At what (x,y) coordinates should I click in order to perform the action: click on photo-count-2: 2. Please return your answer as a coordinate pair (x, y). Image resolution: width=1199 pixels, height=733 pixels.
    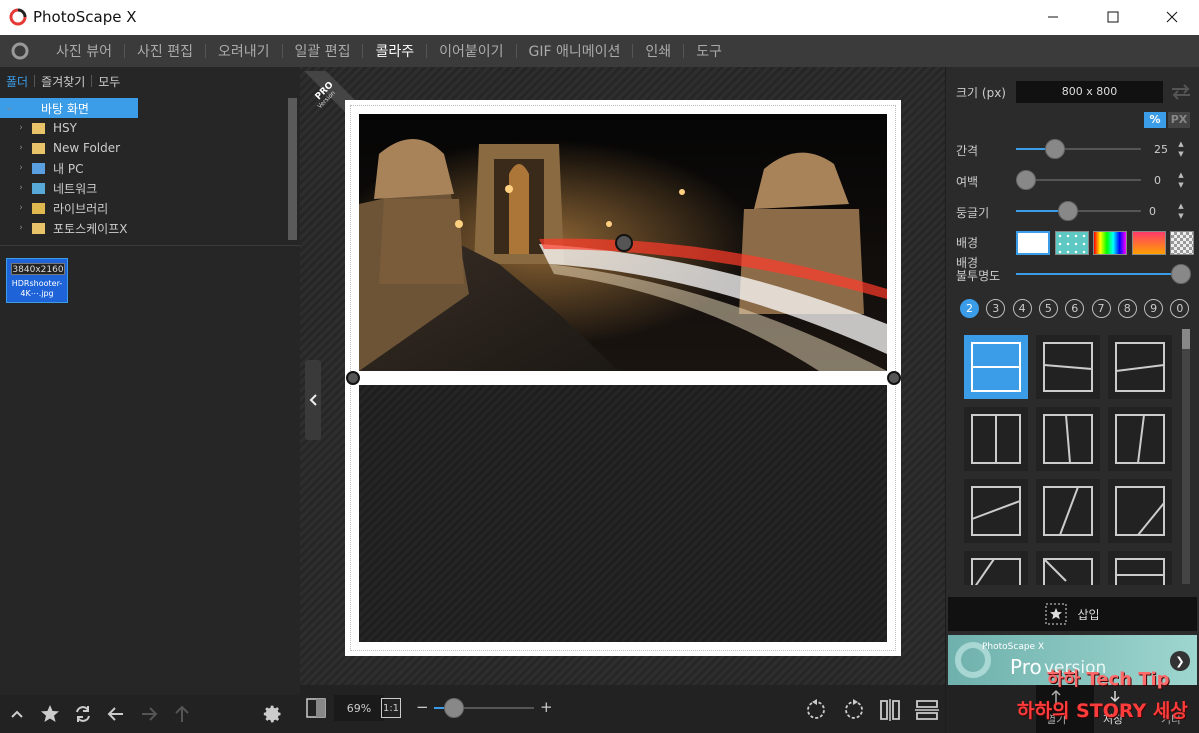
    Looking at the image, I should click on (969, 308).